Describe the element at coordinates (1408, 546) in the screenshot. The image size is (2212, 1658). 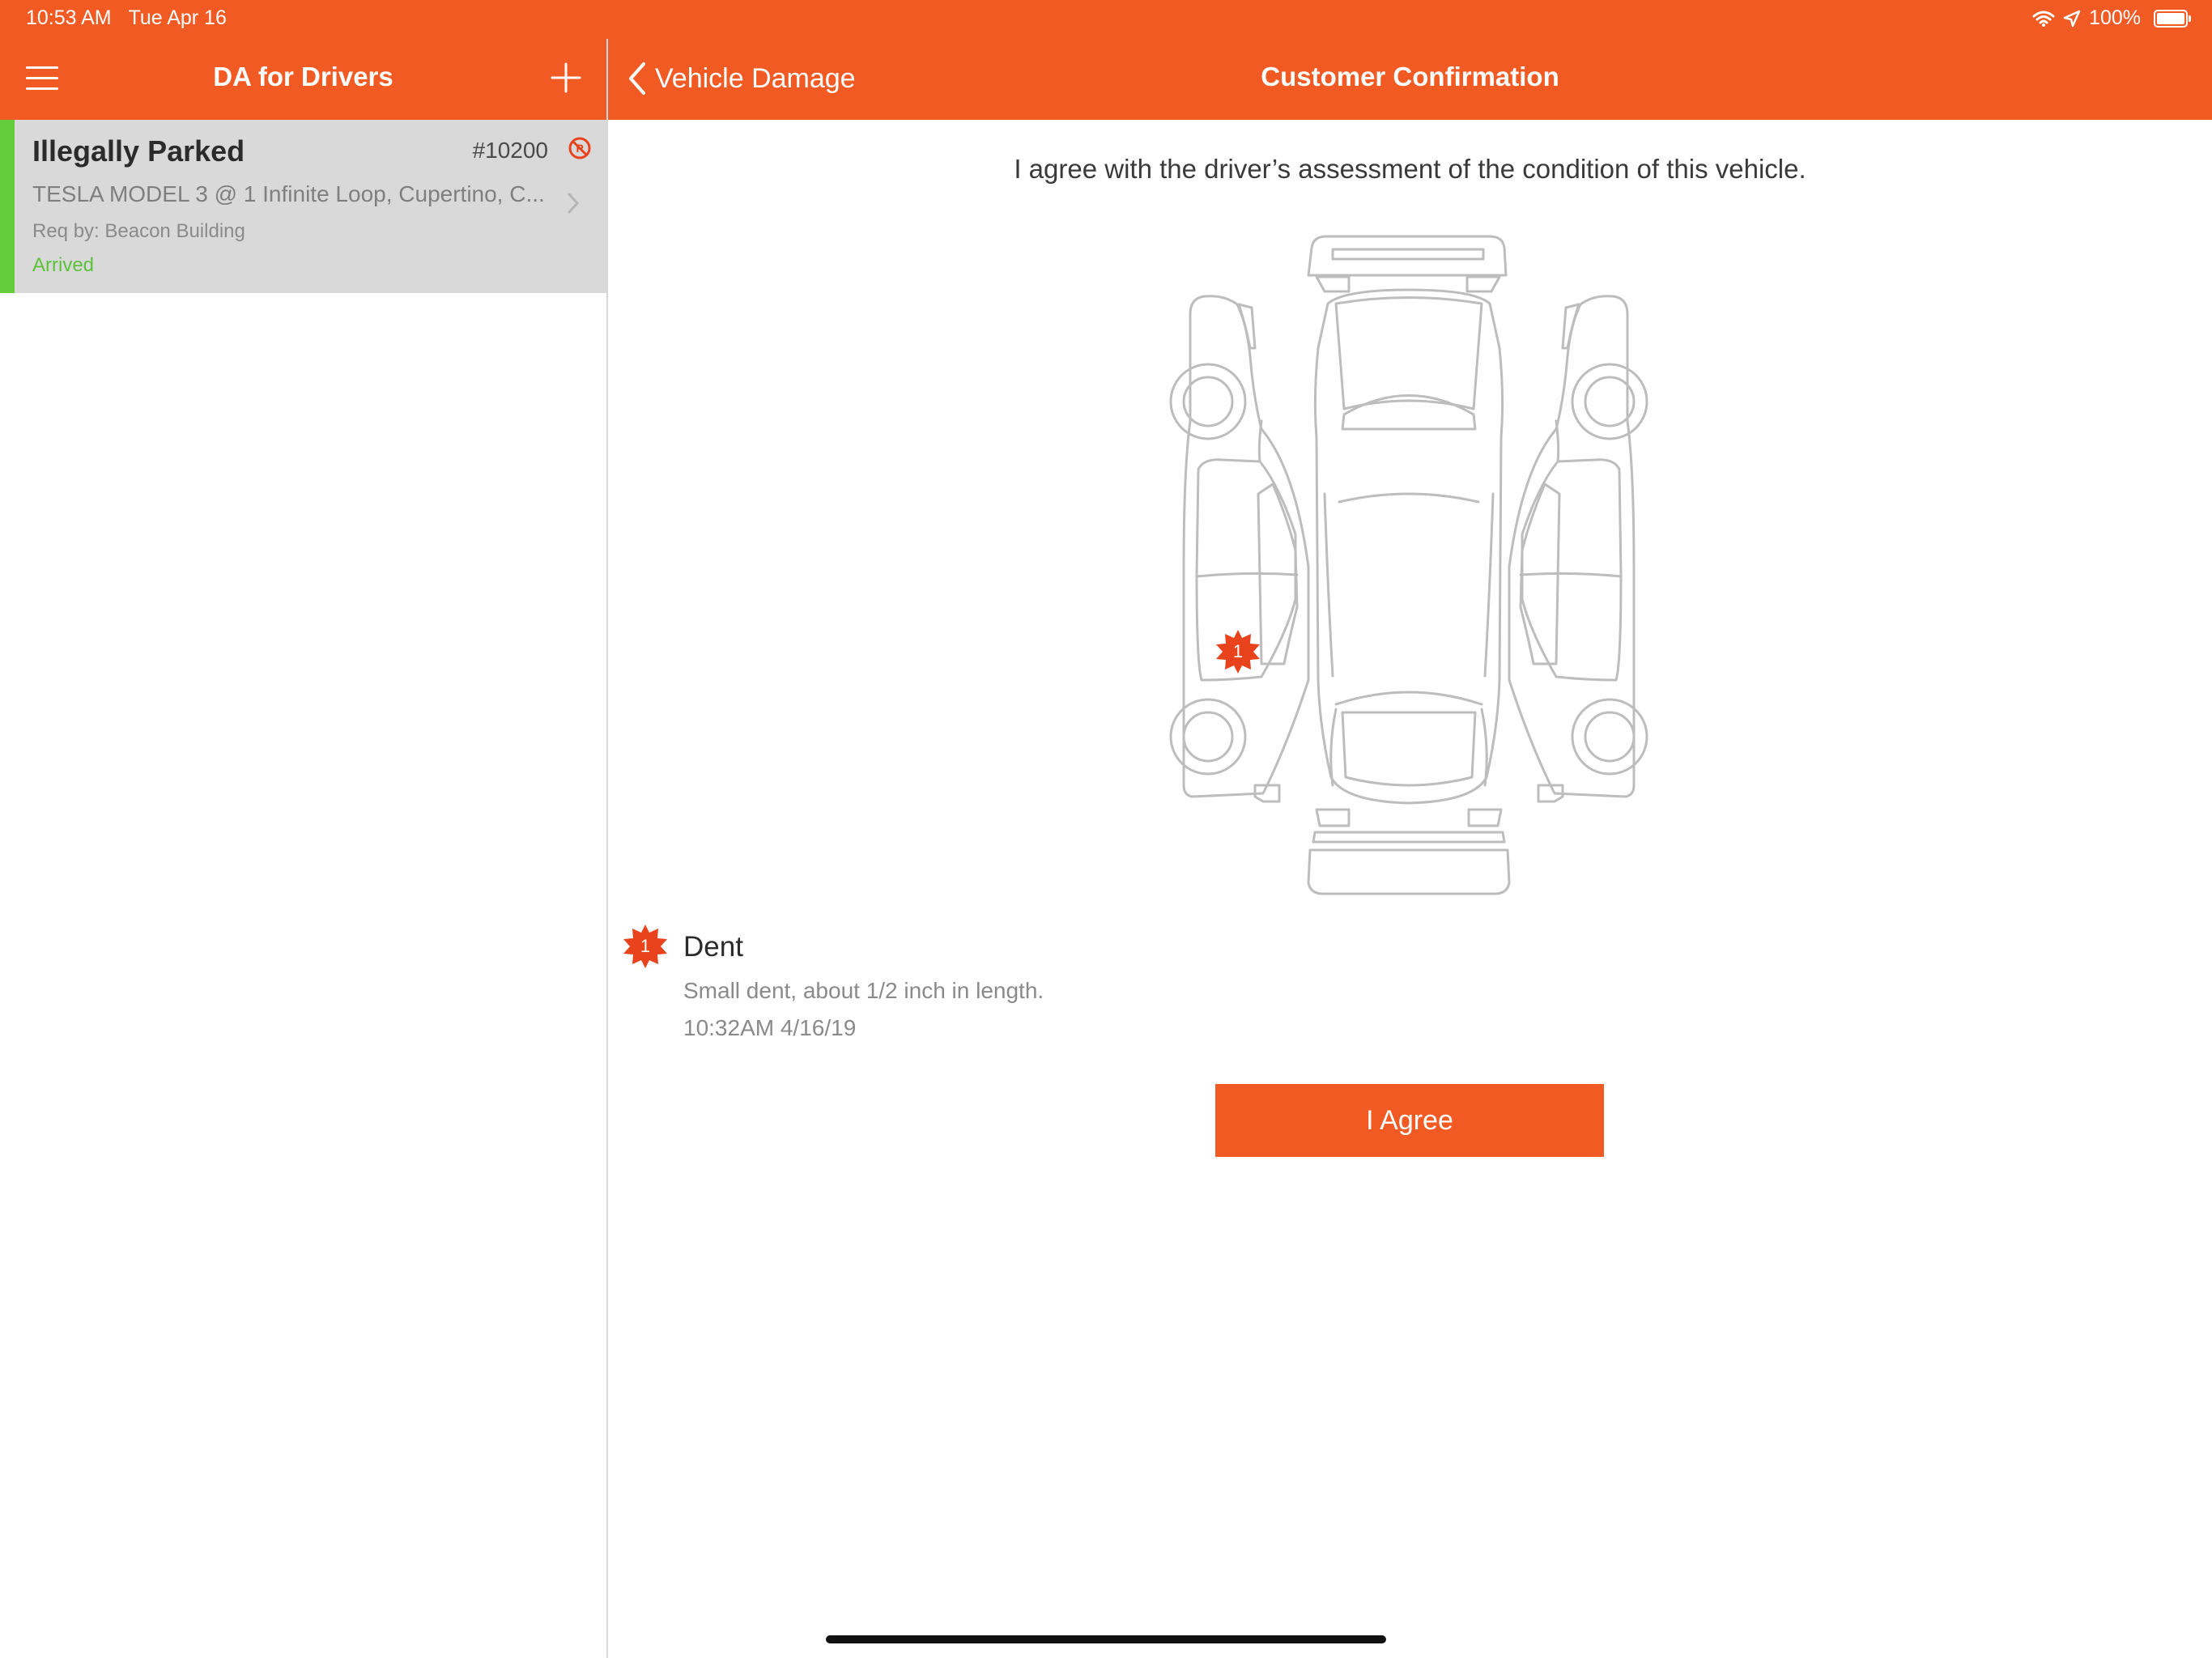
I see `top-view-body` at that location.